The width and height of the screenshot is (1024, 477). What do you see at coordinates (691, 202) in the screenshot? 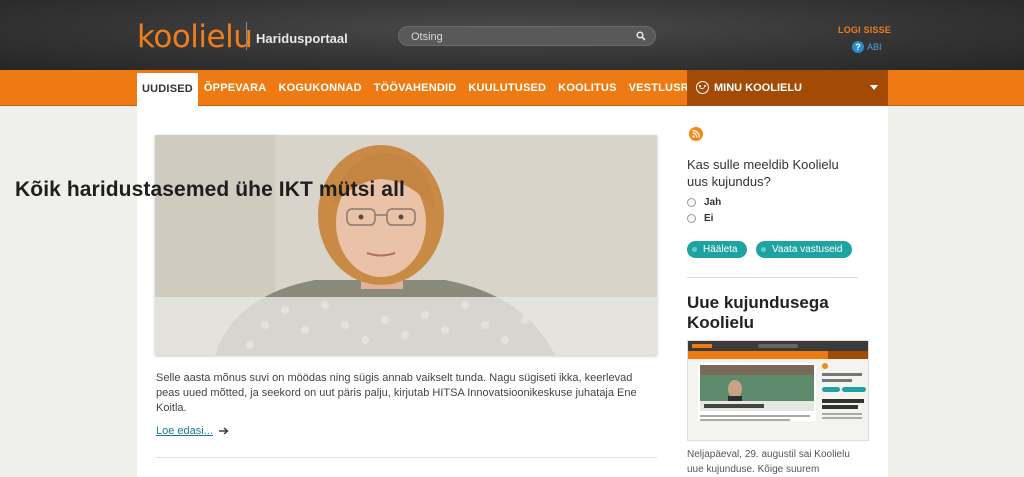
I see `radio-jah` at bounding box center [691, 202].